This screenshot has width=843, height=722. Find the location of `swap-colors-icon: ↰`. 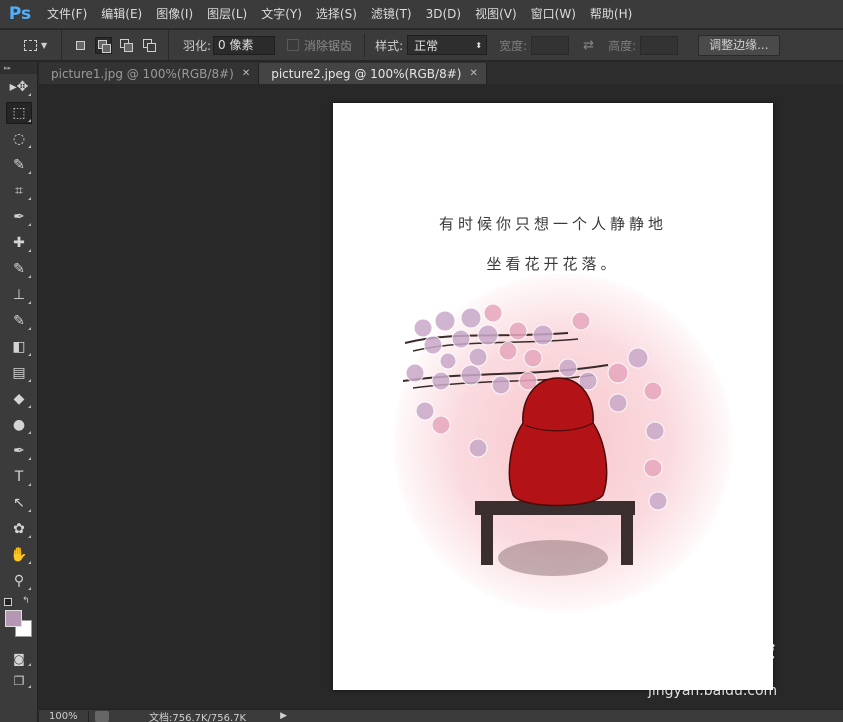

swap-colors-icon: ↰ is located at coordinates (26, 601).